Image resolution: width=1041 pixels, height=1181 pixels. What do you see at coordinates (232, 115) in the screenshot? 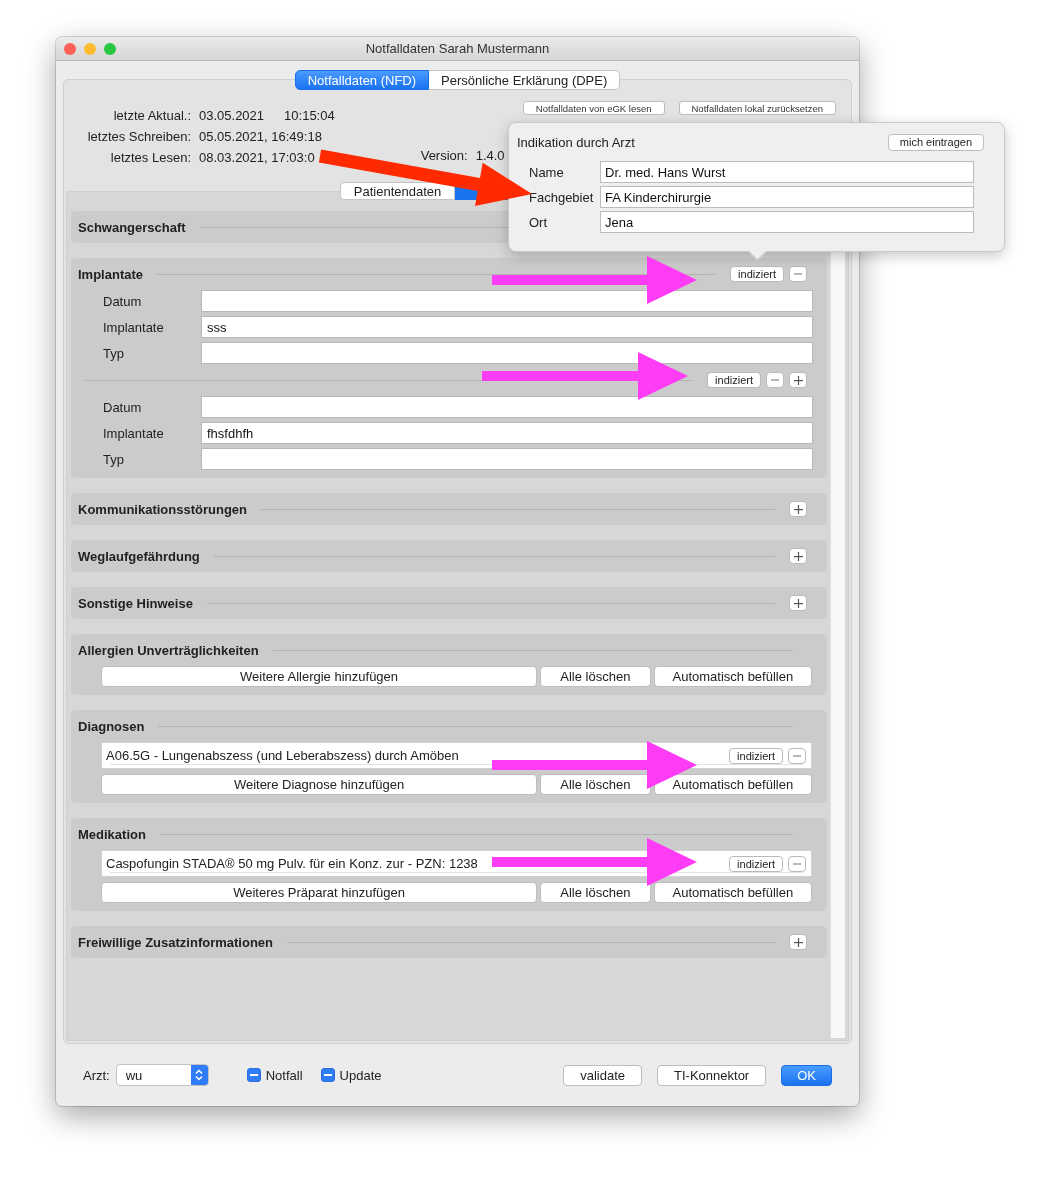
I see `info-value: 03.05.2021` at bounding box center [232, 115].